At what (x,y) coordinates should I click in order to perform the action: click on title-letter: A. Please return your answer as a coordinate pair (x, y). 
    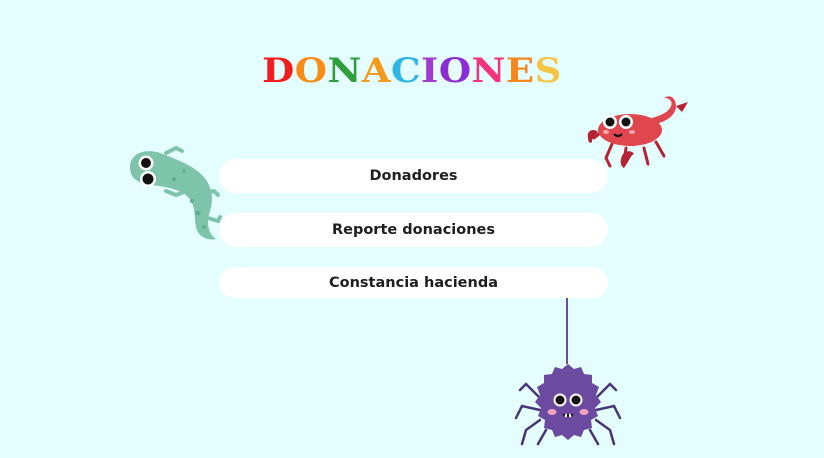
    Looking at the image, I should click on (376, 70).